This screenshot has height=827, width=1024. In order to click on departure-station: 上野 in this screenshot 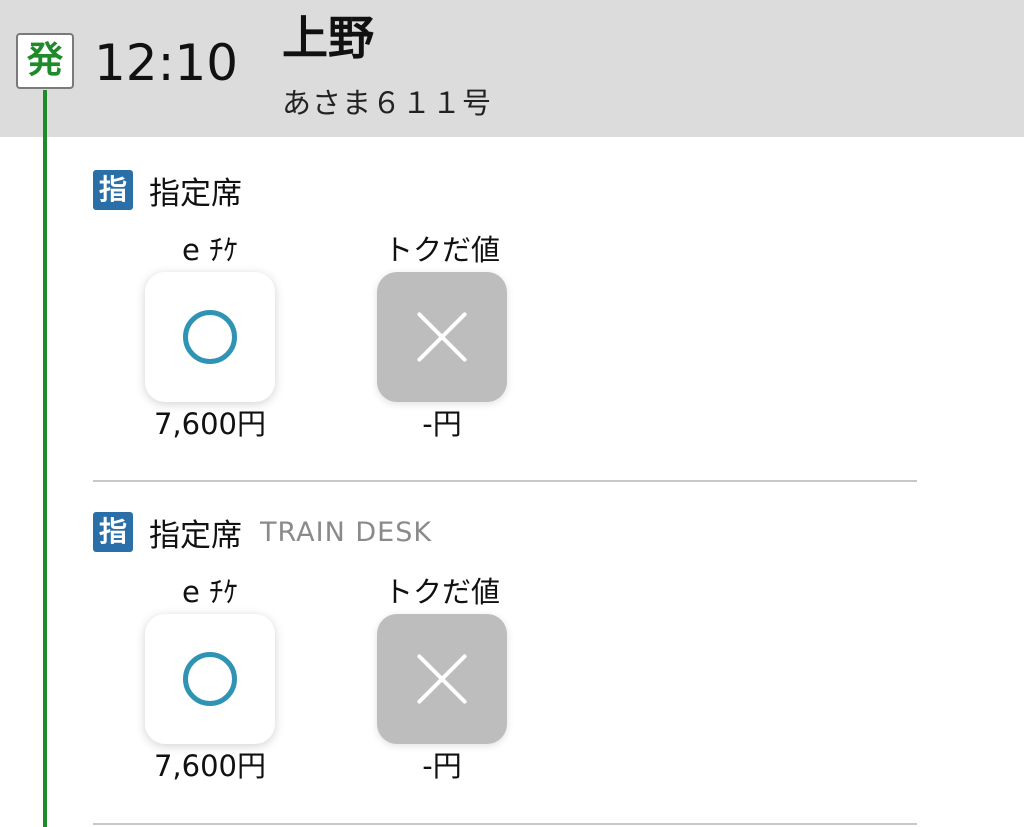, I will do `click(328, 38)`.